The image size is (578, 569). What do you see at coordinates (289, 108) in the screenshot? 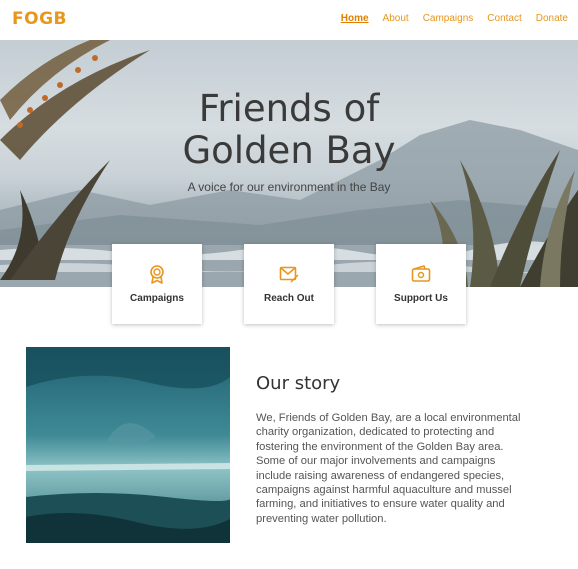
I see `hero-title-line-1: Friends of` at bounding box center [289, 108].